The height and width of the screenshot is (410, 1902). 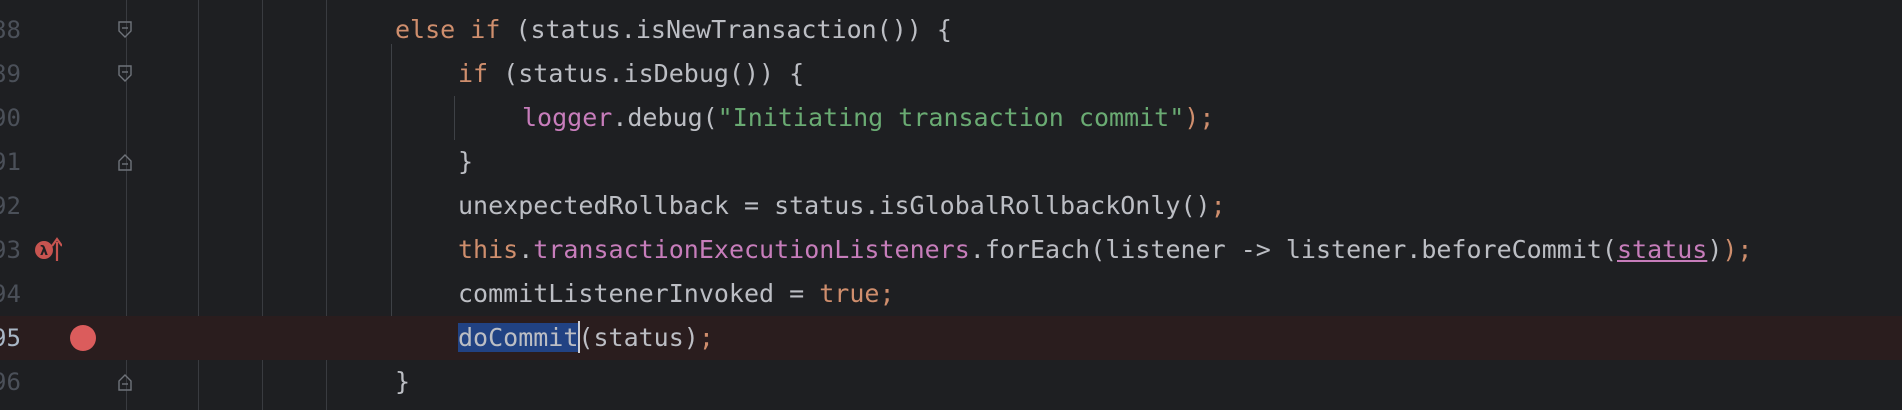 I want to click on code-text: commitListenerInvoked = true;, so click(x=676, y=293).